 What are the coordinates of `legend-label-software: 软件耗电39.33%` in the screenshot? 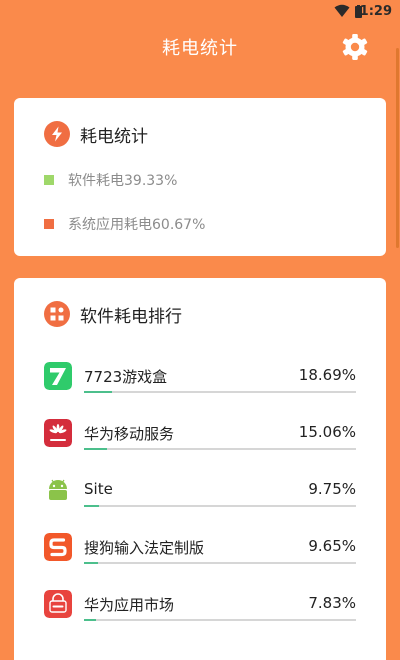 It's located at (123, 181).